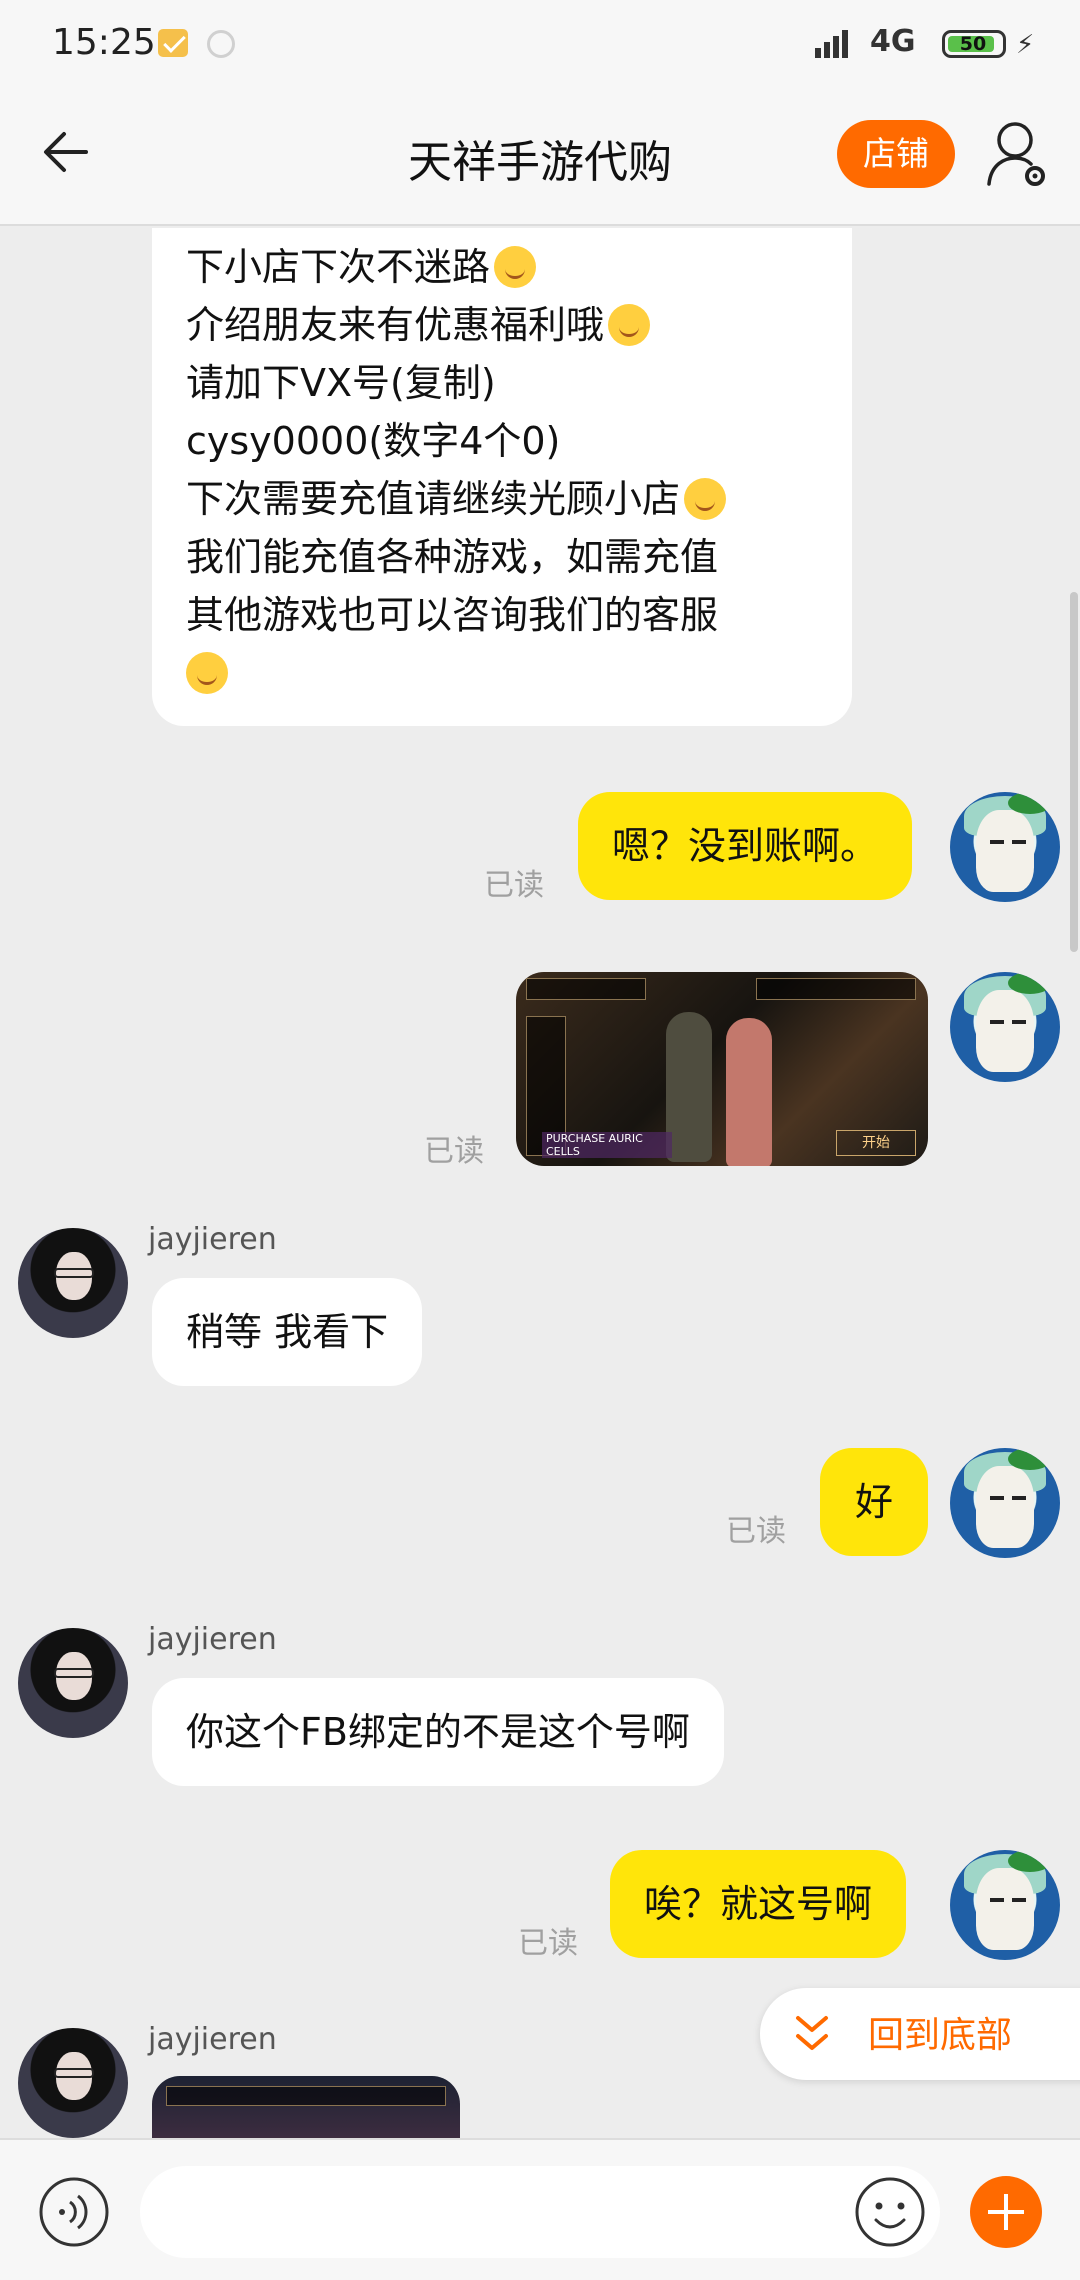 This screenshot has width=1080, height=2280. I want to click on message-text: 唉？就这号啊, so click(758, 1904).